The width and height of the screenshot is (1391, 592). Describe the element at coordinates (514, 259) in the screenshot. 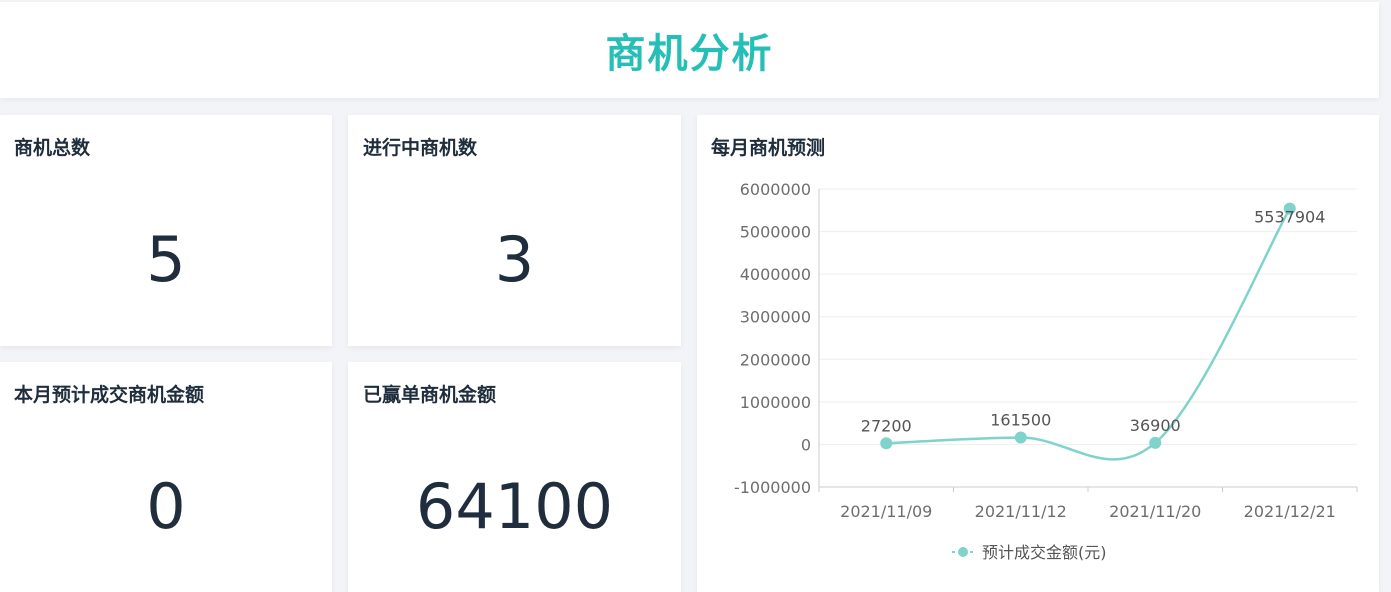

I see `card-value: 3` at that location.